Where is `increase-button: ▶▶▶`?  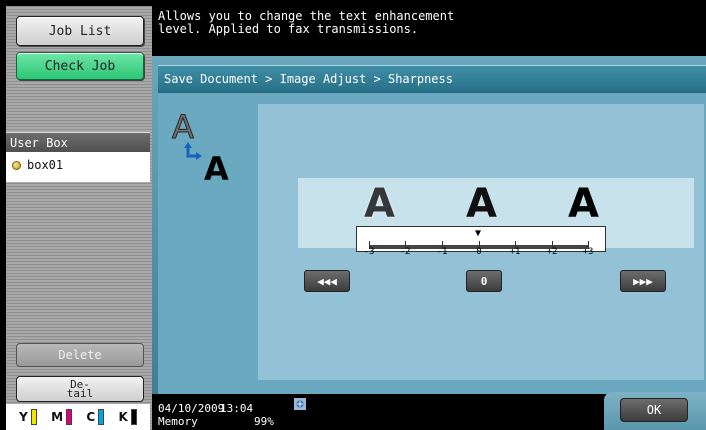
increase-button: ▶▶▶ is located at coordinates (643, 281).